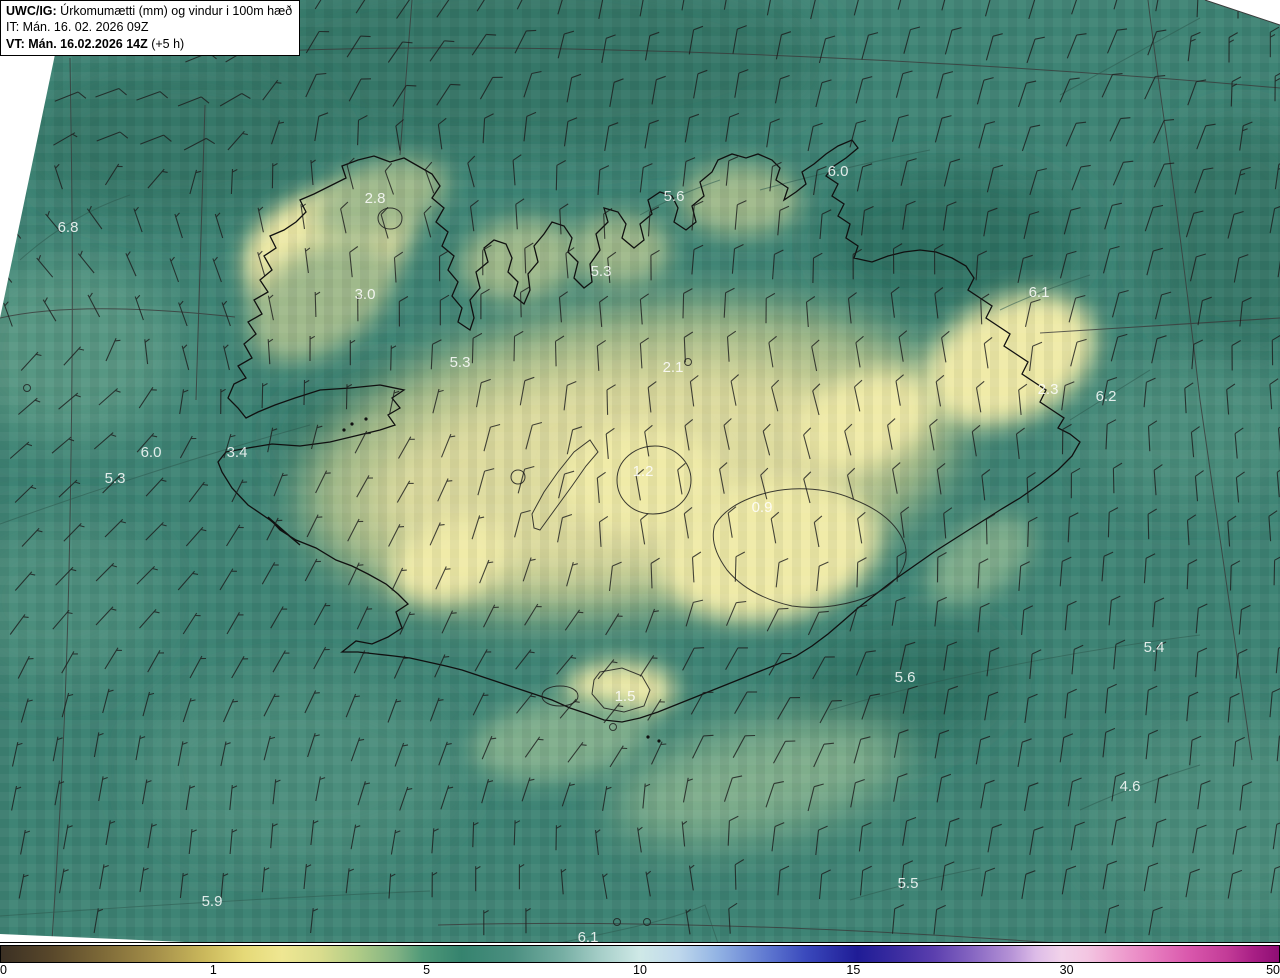 The image size is (1280, 978). I want to click on contour-label: 3.4, so click(237, 452).